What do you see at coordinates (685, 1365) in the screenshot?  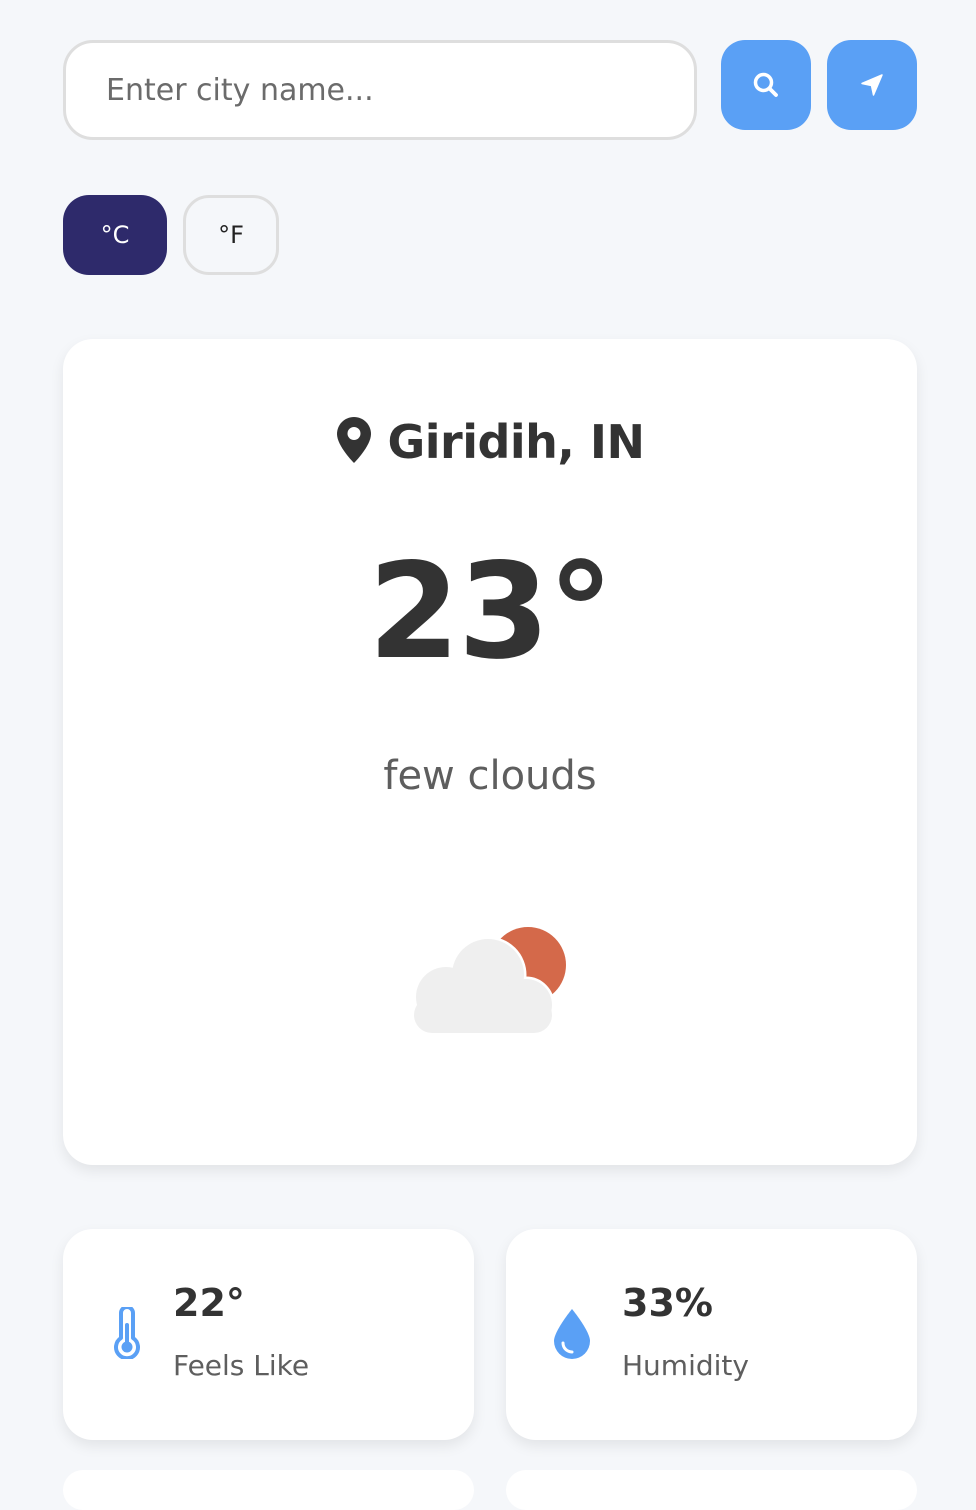 I see `humidity-label: Humidity` at bounding box center [685, 1365].